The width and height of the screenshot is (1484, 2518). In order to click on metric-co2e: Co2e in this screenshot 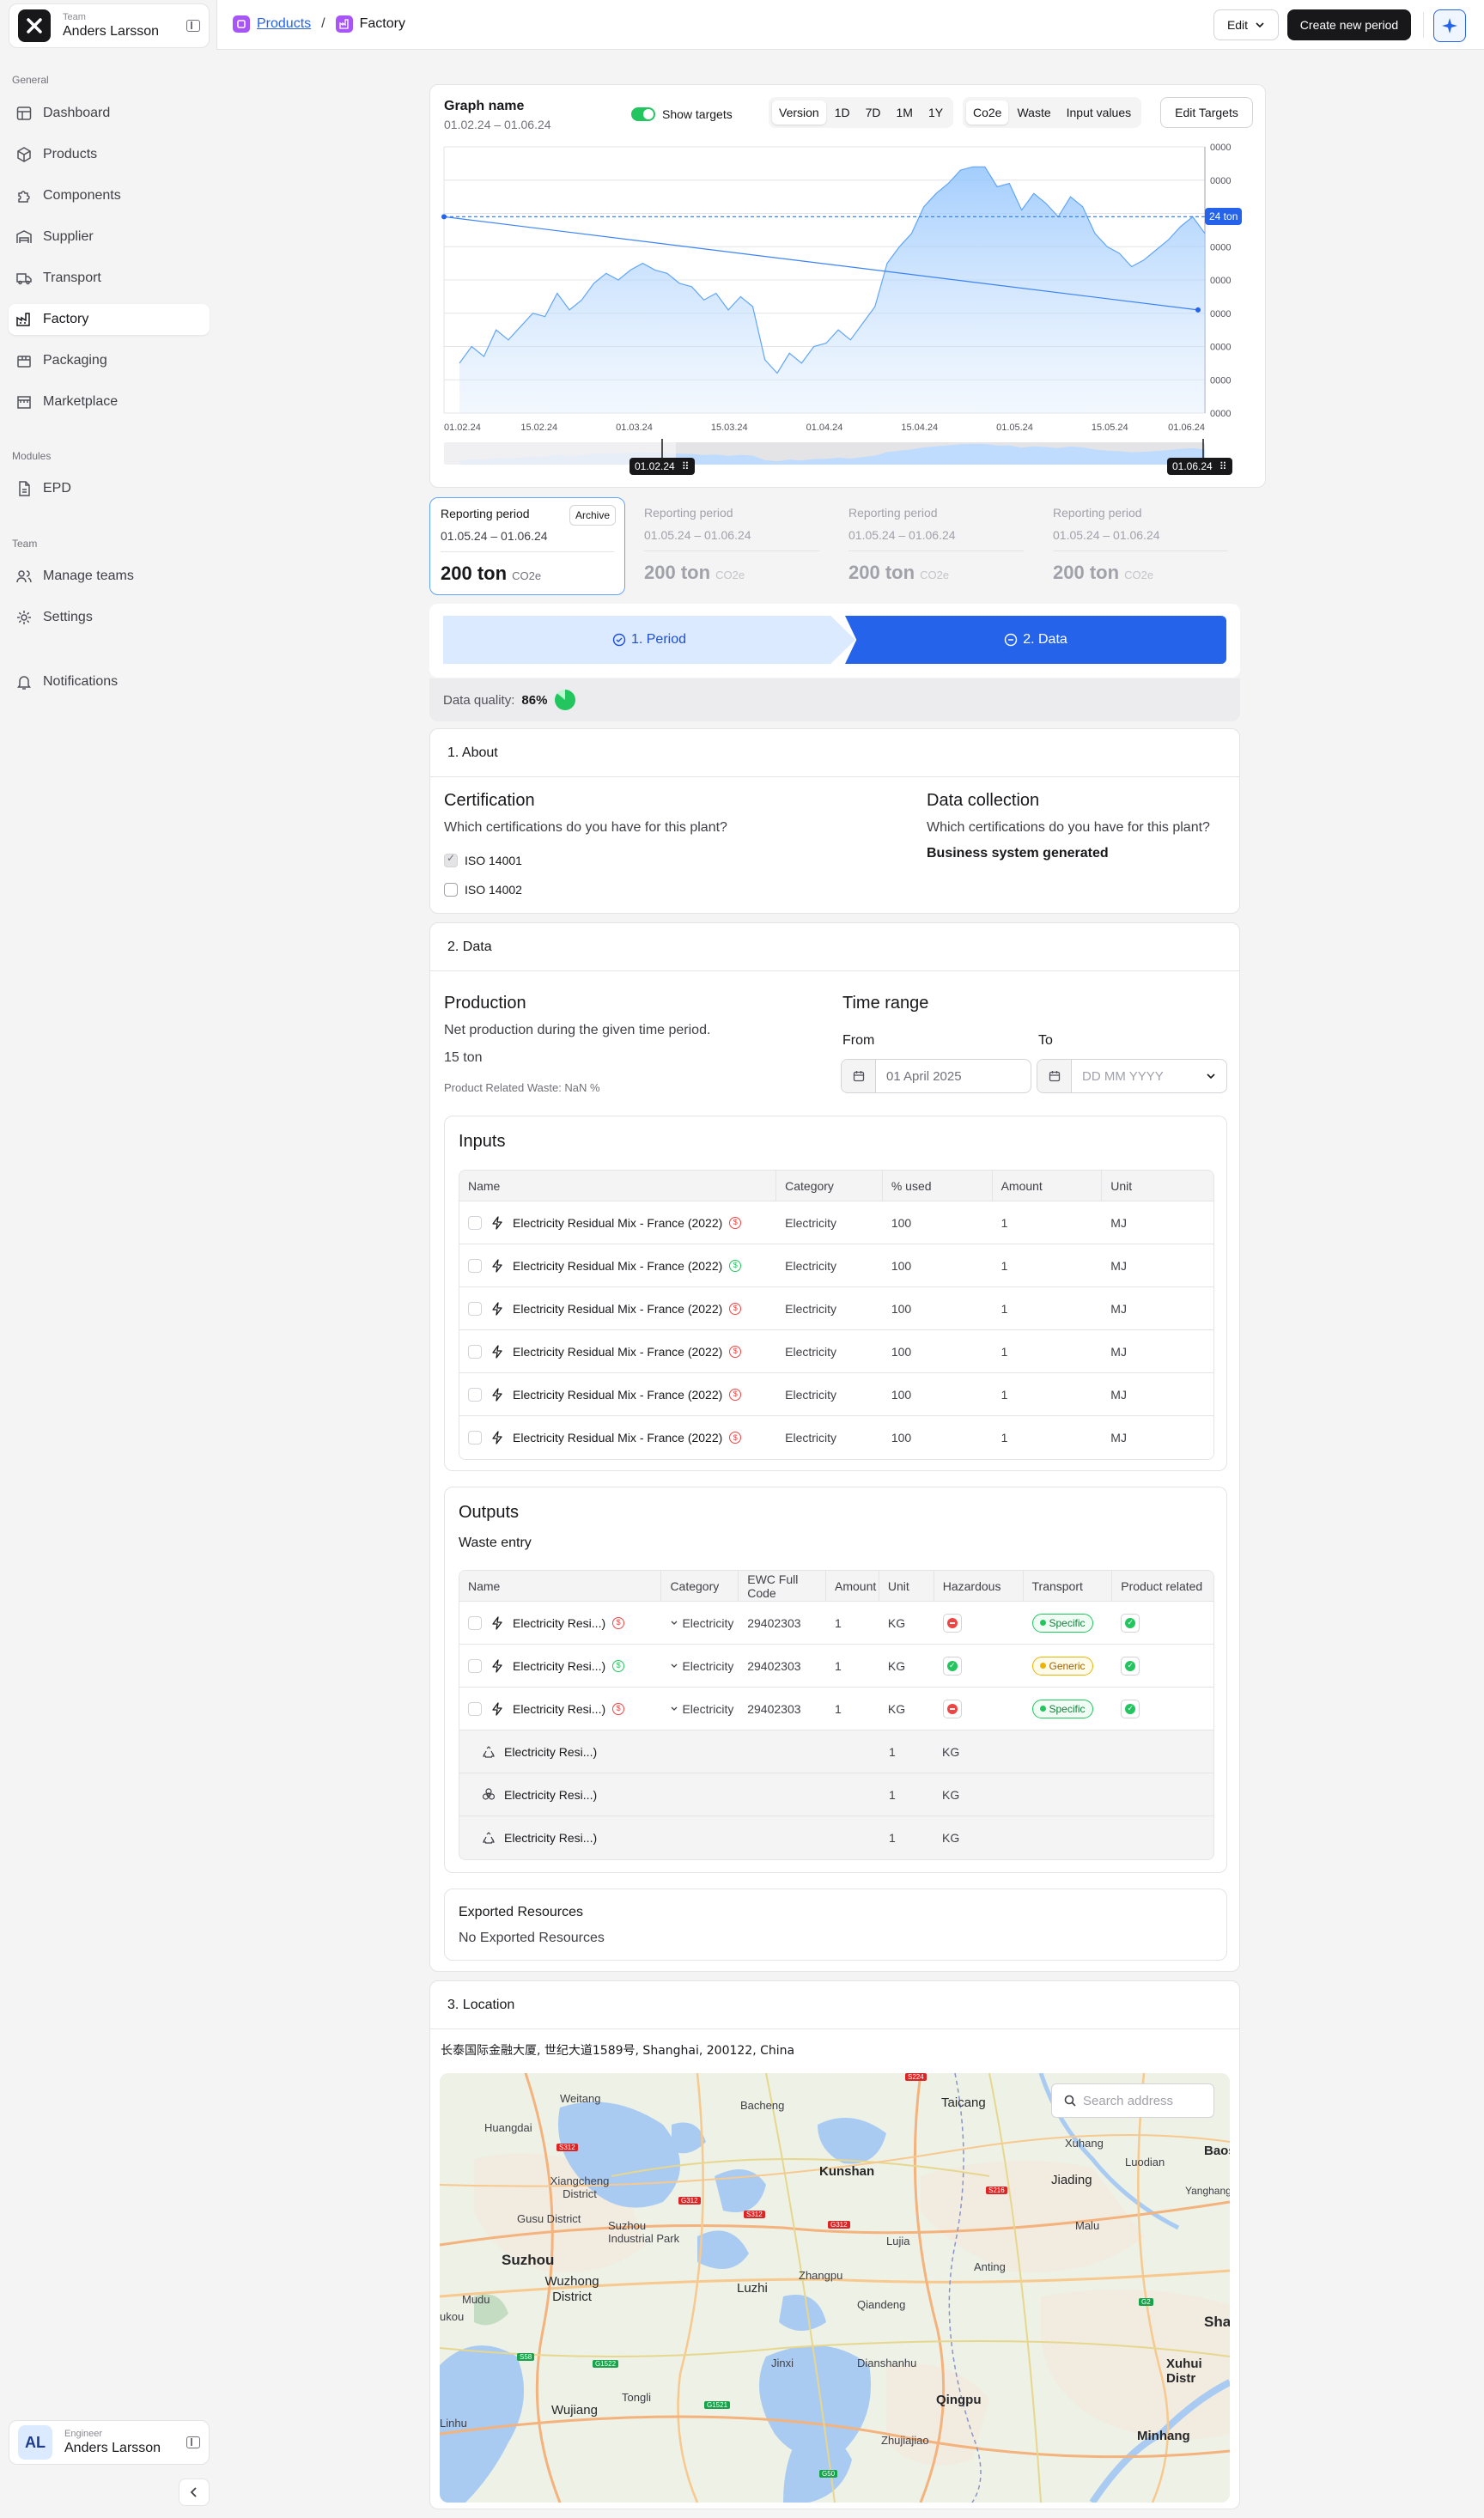, I will do `click(988, 112)`.